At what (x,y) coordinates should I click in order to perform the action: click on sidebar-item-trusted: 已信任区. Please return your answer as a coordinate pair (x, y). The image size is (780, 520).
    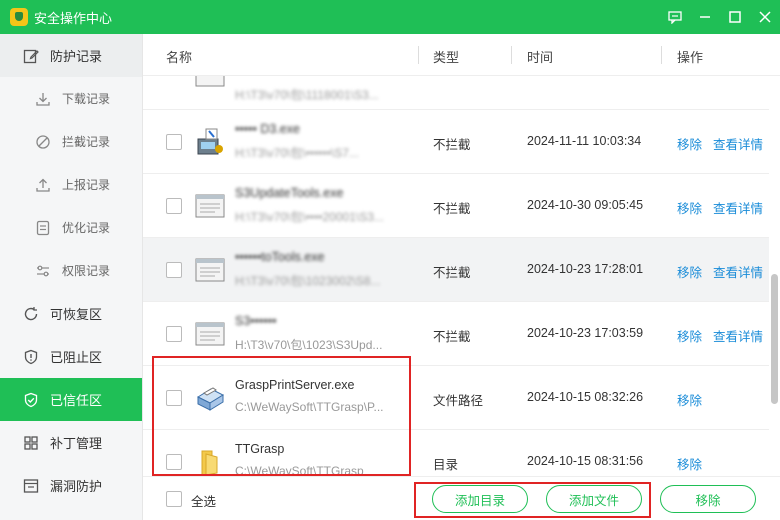
    Looking at the image, I should click on (71, 399).